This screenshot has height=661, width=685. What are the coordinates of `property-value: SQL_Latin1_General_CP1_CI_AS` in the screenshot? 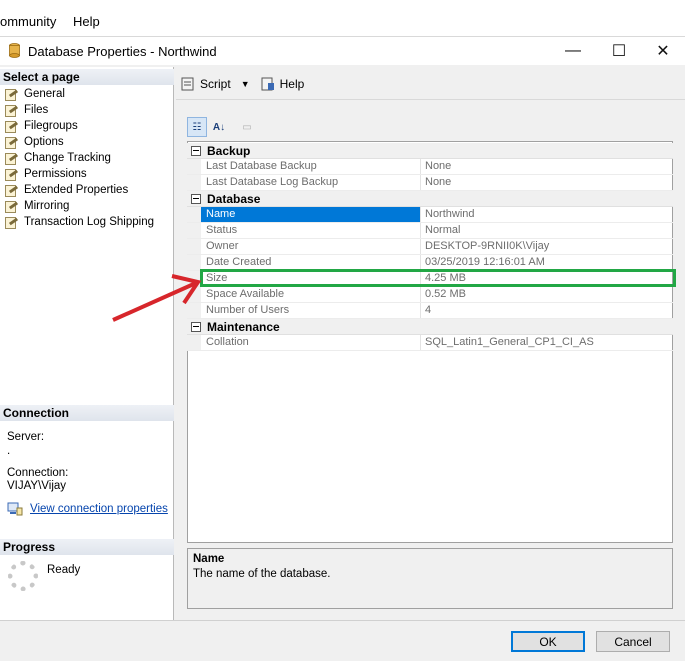 It's located at (509, 342).